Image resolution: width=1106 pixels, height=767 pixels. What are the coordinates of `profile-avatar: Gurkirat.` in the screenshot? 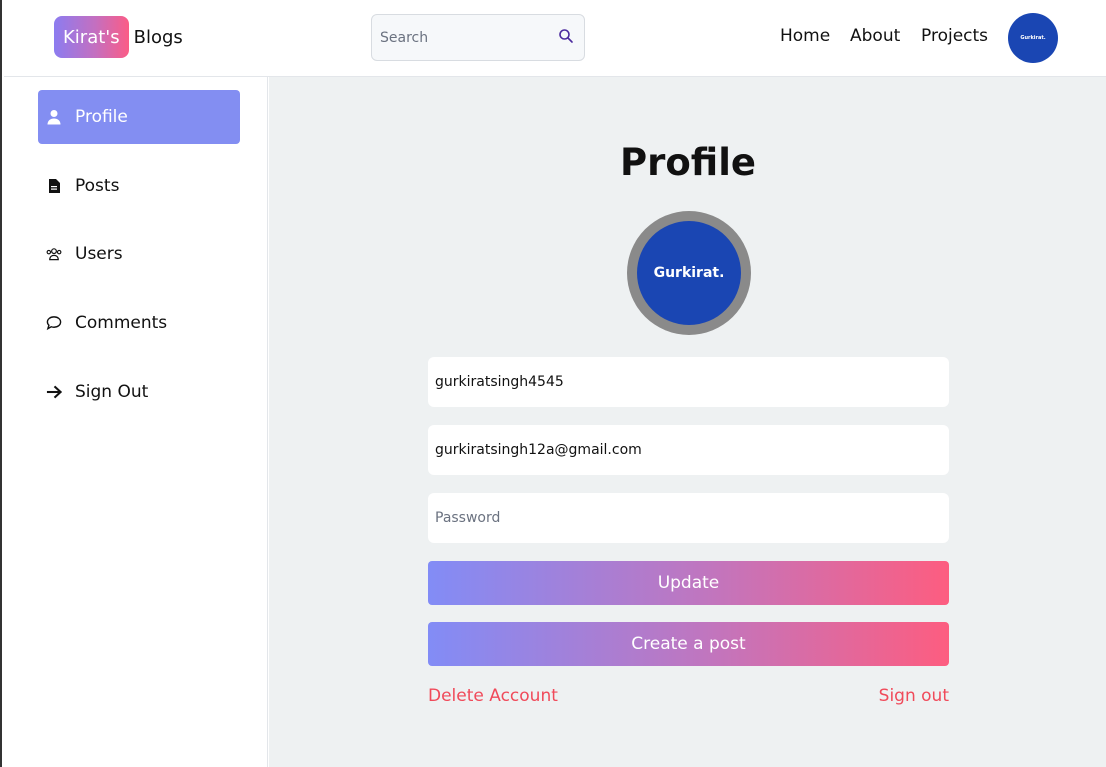 It's located at (689, 273).